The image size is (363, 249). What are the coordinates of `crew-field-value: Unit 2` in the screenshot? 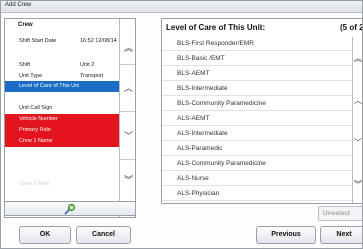 It's located at (87, 65).